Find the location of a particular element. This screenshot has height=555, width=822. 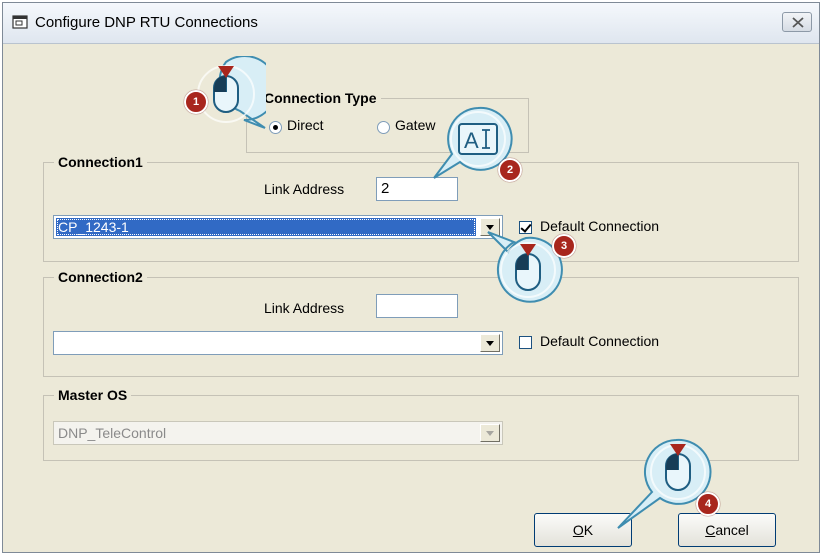

callout-2: A 2 is located at coordinates (474, 142).